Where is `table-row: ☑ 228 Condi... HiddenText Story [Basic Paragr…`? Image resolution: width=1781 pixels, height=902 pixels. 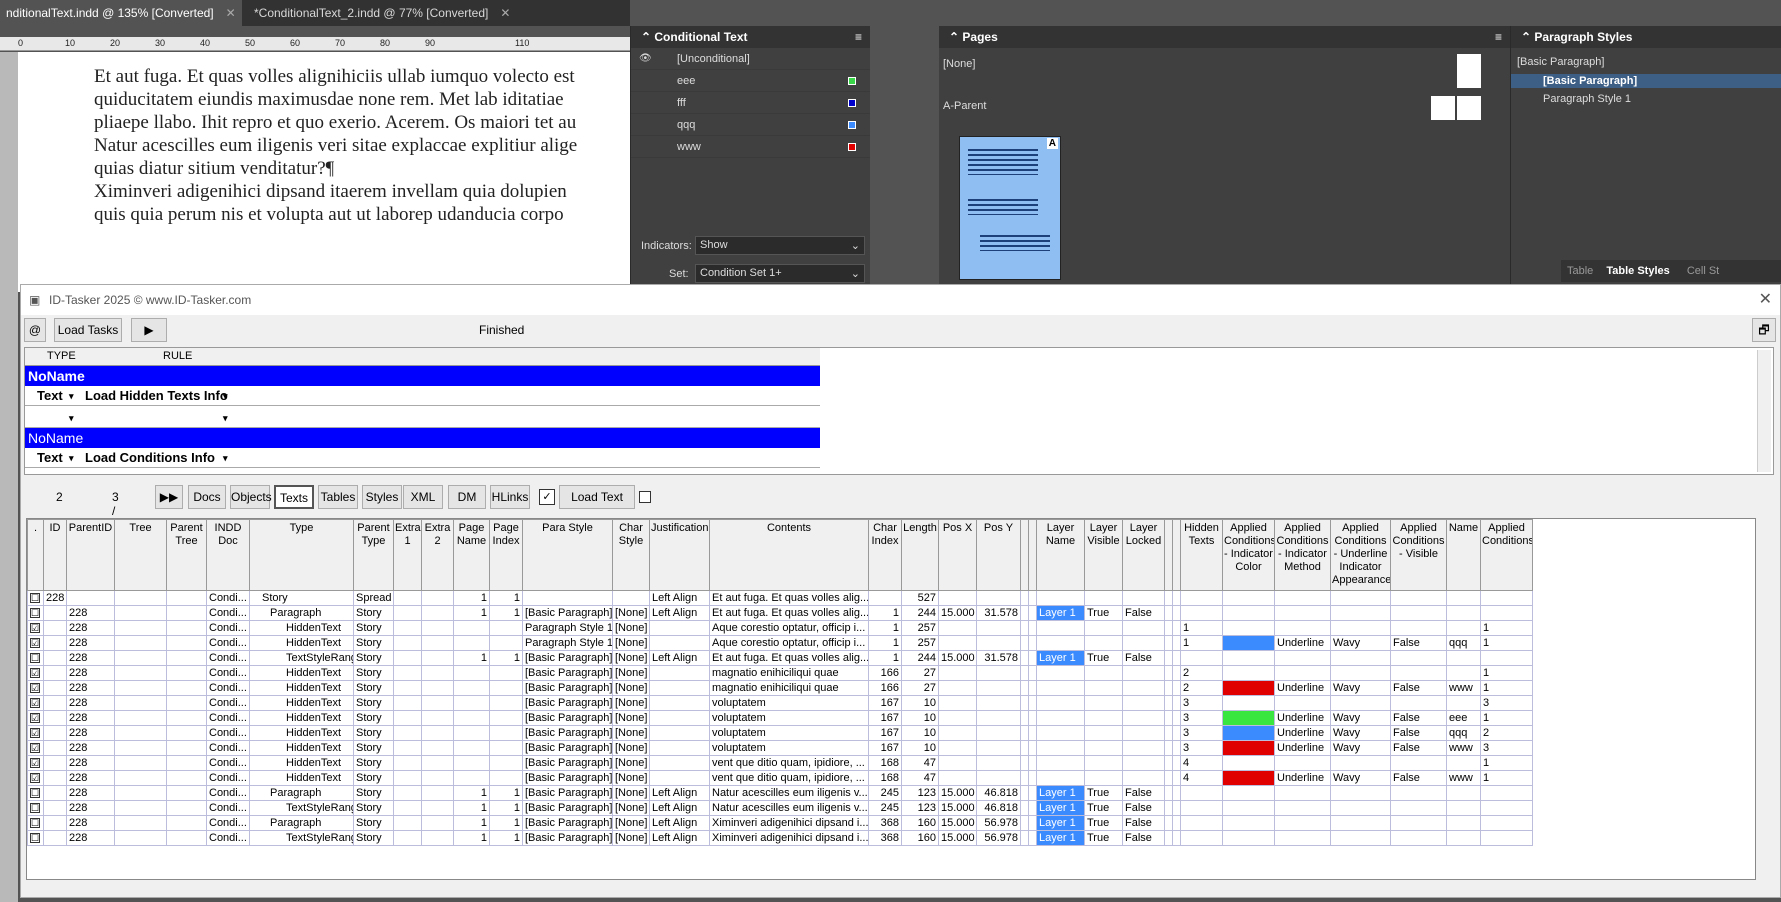
table-row: ☑ 228 Condi... HiddenText Story [Basic Paragr… is located at coordinates (780, 733).